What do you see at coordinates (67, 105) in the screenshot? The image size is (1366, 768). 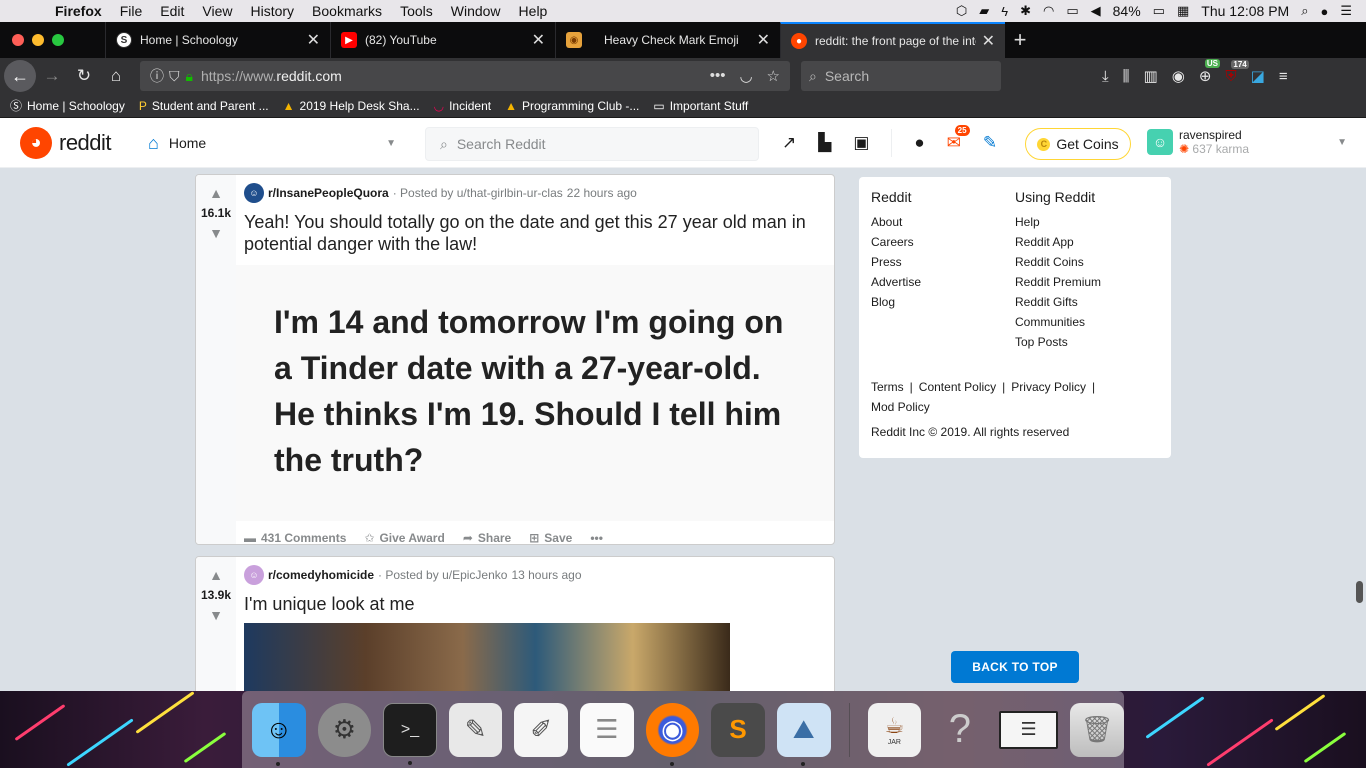 I see `bookmark-schoology: Ⓢ Home | Schoology` at bounding box center [67, 105].